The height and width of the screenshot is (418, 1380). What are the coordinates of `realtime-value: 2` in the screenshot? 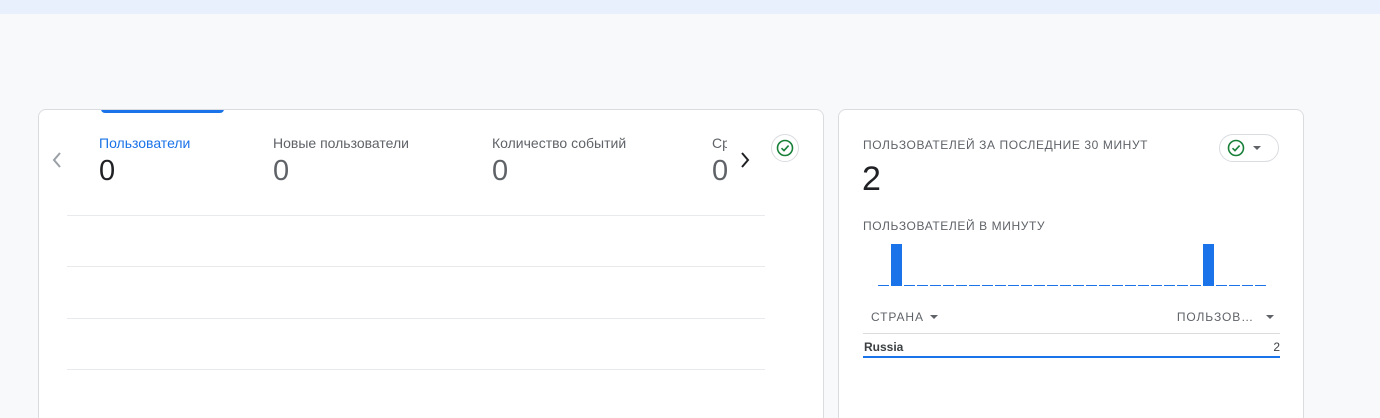 It's located at (871, 179).